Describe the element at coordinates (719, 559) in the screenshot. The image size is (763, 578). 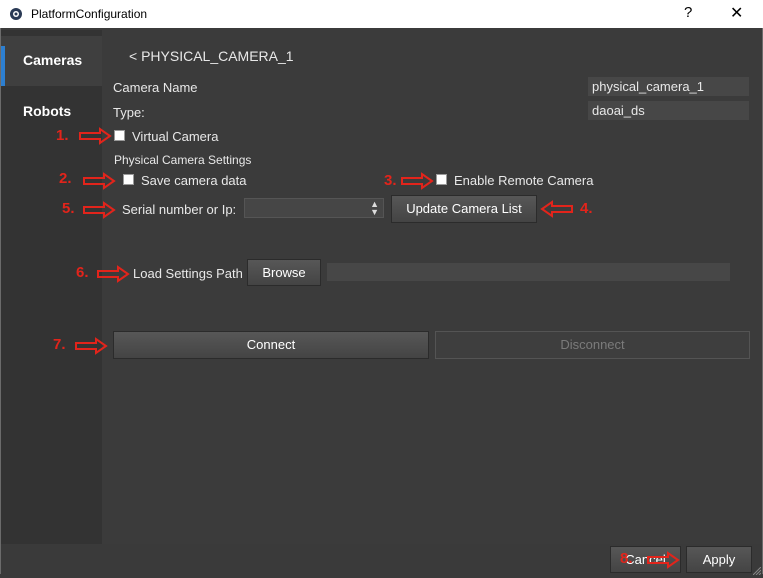
I see `apply-button: Apply` at that location.